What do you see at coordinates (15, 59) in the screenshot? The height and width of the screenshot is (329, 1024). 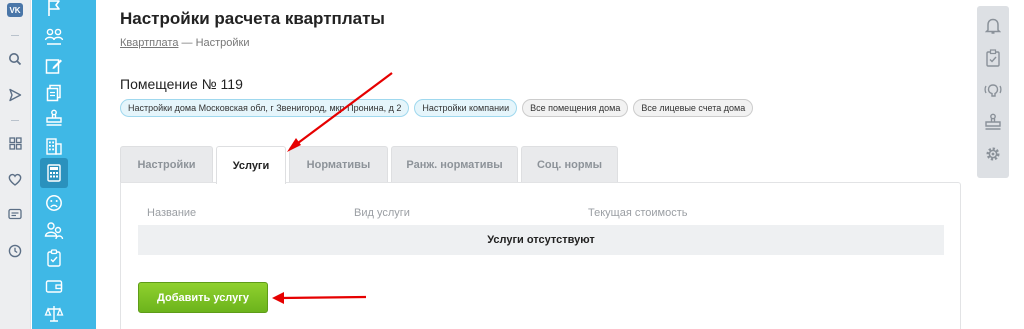 I see `search-icon` at bounding box center [15, 59].